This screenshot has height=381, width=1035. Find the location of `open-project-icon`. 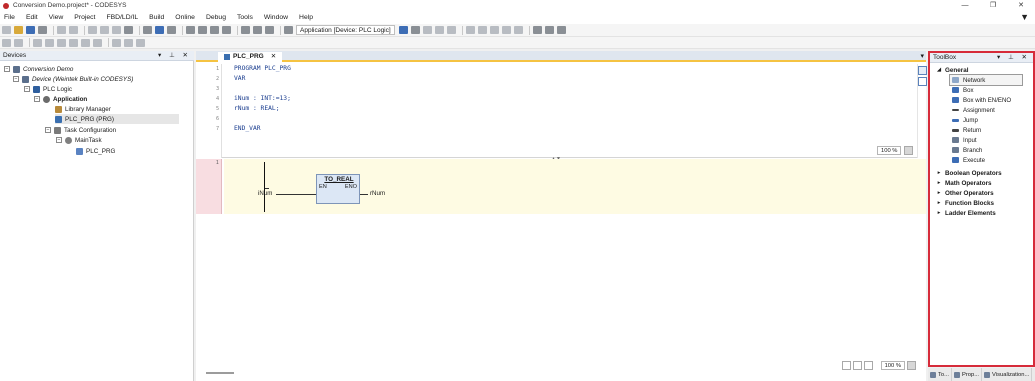

open-project-icon is located at coordinates (18, 30).